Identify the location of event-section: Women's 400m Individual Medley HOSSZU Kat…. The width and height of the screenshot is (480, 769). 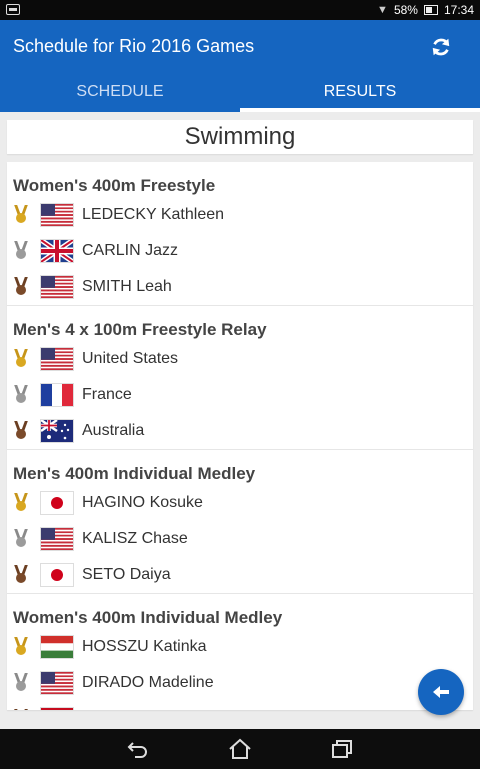
(240, 652).